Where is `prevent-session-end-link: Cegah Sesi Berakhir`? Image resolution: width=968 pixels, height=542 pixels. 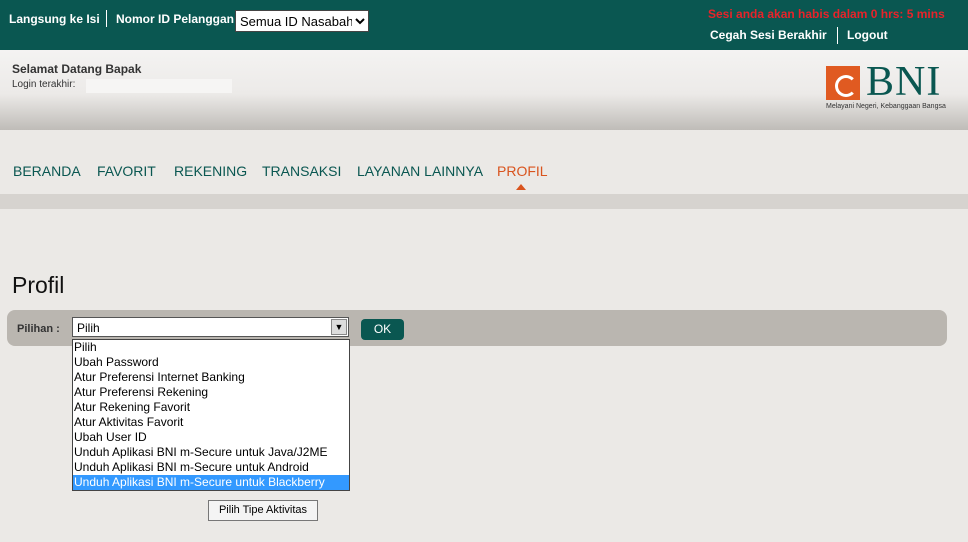 prevent-session-end-link: Cegah Sesi Berakhir is located at coordinates (768, 35).